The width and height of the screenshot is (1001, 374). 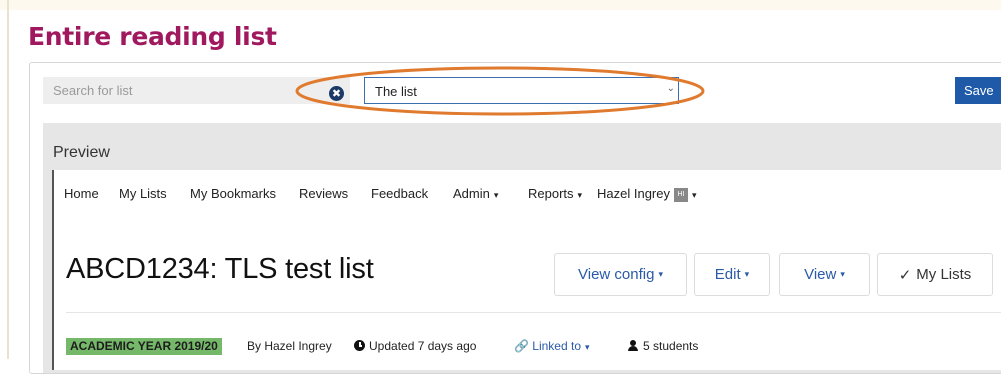 I want to click on academic-year-badge: ACADEMIC YEAR 2019/20, so click(x=144, y=346).